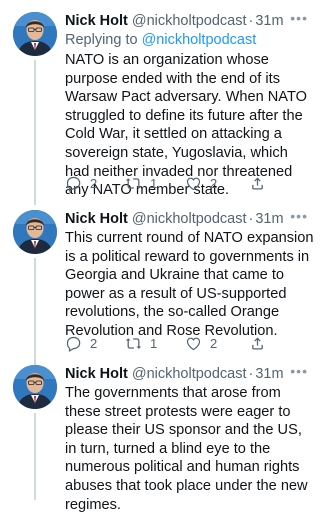 Image resolution: width=322 pixels, height=514 pixels. Describe the element at coordinates (199, 40) in the screenshot. I see `replying-to-link: @nickholtpodcast` at that location.